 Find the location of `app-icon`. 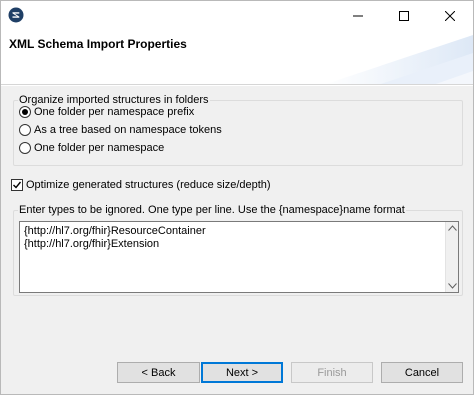

app-icon is located at coordinates (16, 15).